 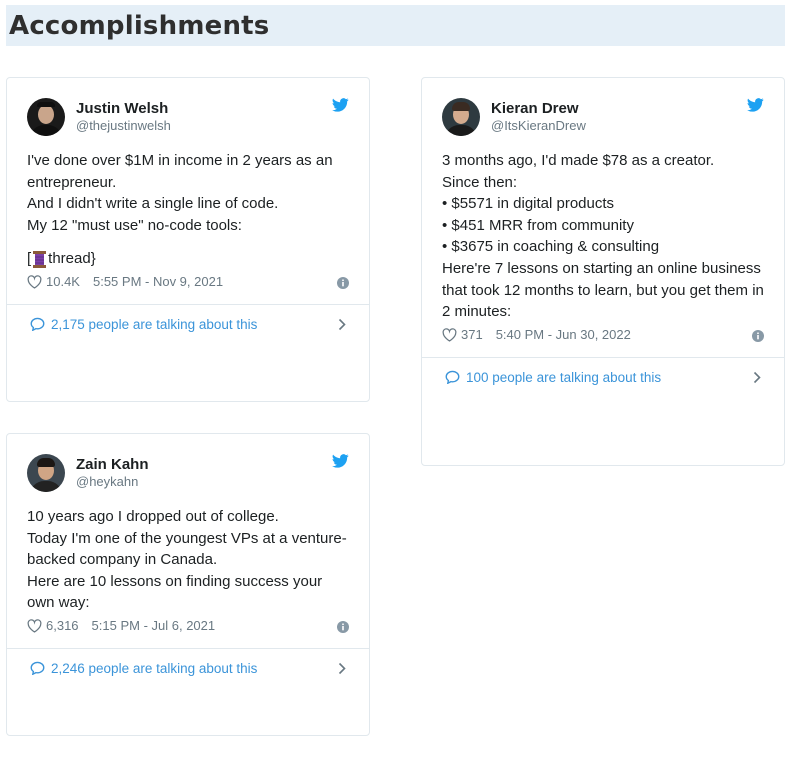 What do you see at coordinates (63, 281) in the screenshot?
I see `like-count: 10.4K` at bounding box center [63, 281].